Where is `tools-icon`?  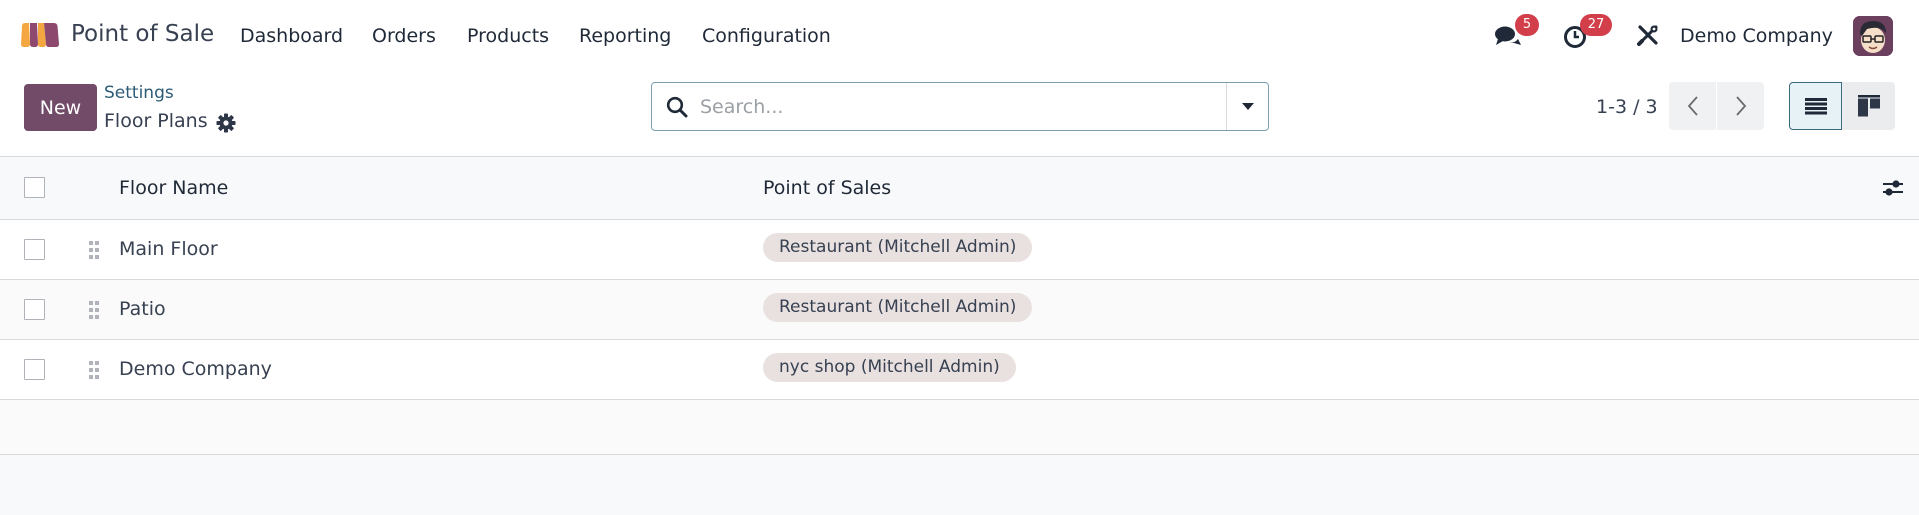 tools-icon is located at coordinates (1648, 35).